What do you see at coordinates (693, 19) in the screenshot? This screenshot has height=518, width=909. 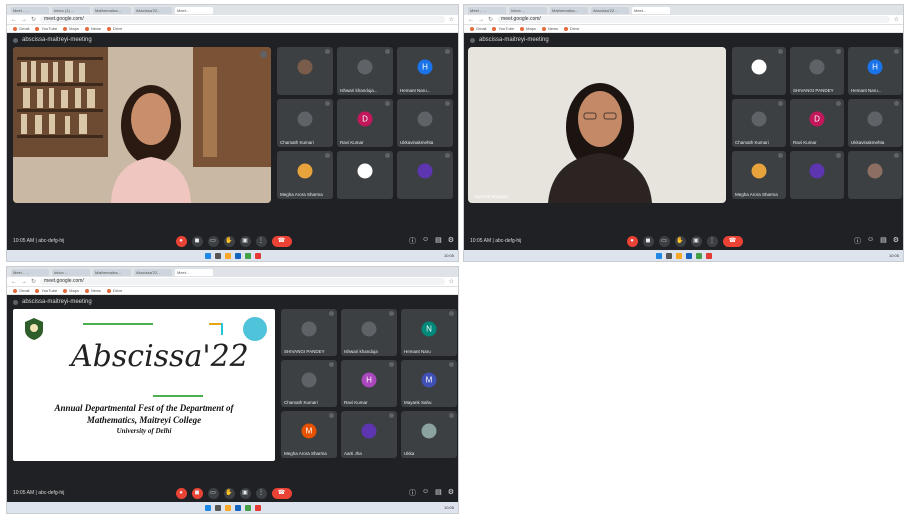 I see `url-field: meet.google.com/` at bounding box center [693, 19].